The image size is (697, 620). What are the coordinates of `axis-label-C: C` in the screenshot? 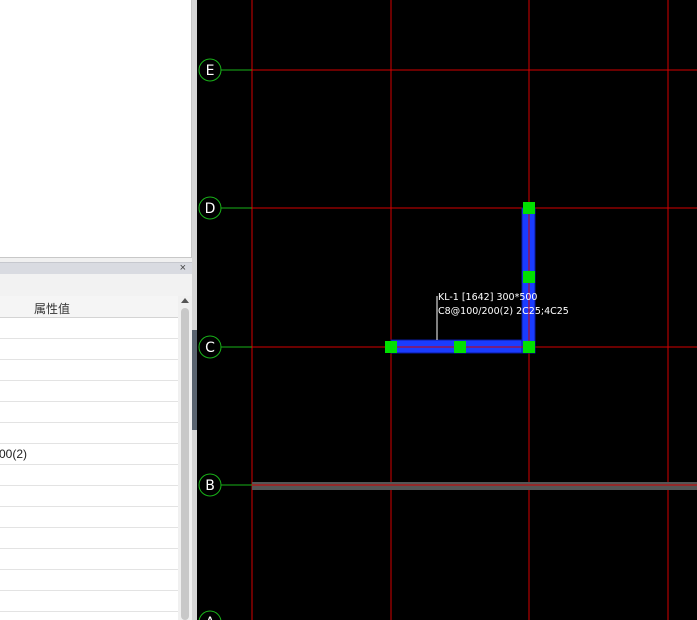 It's located at (210, 348).